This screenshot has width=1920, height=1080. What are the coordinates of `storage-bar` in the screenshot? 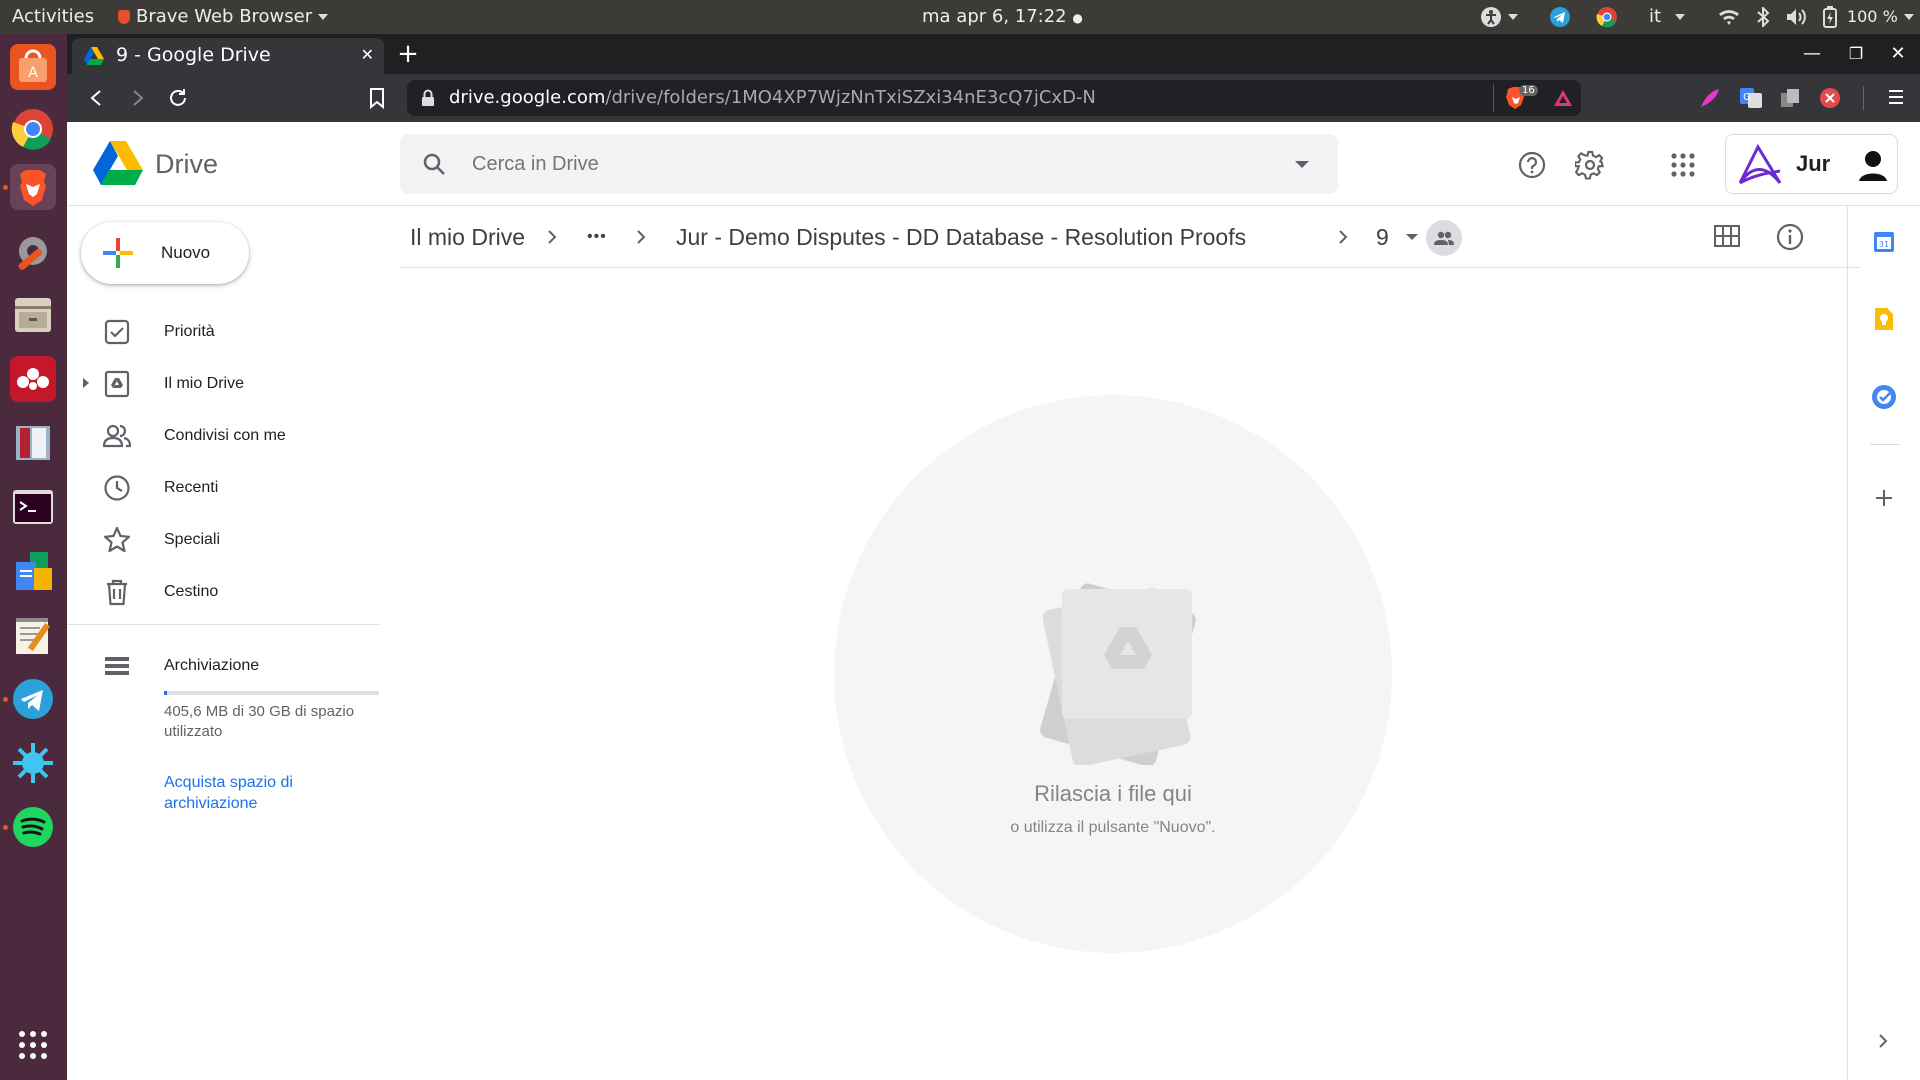 It's located at (271, 693).